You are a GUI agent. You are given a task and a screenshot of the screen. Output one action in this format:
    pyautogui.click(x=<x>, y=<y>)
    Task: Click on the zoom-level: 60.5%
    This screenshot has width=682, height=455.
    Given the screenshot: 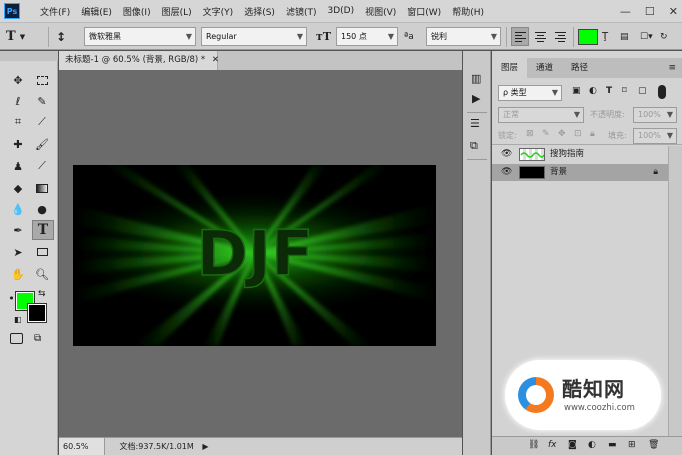 What is the action you would take?
    pyautogui.click(x=82, y=446)
    